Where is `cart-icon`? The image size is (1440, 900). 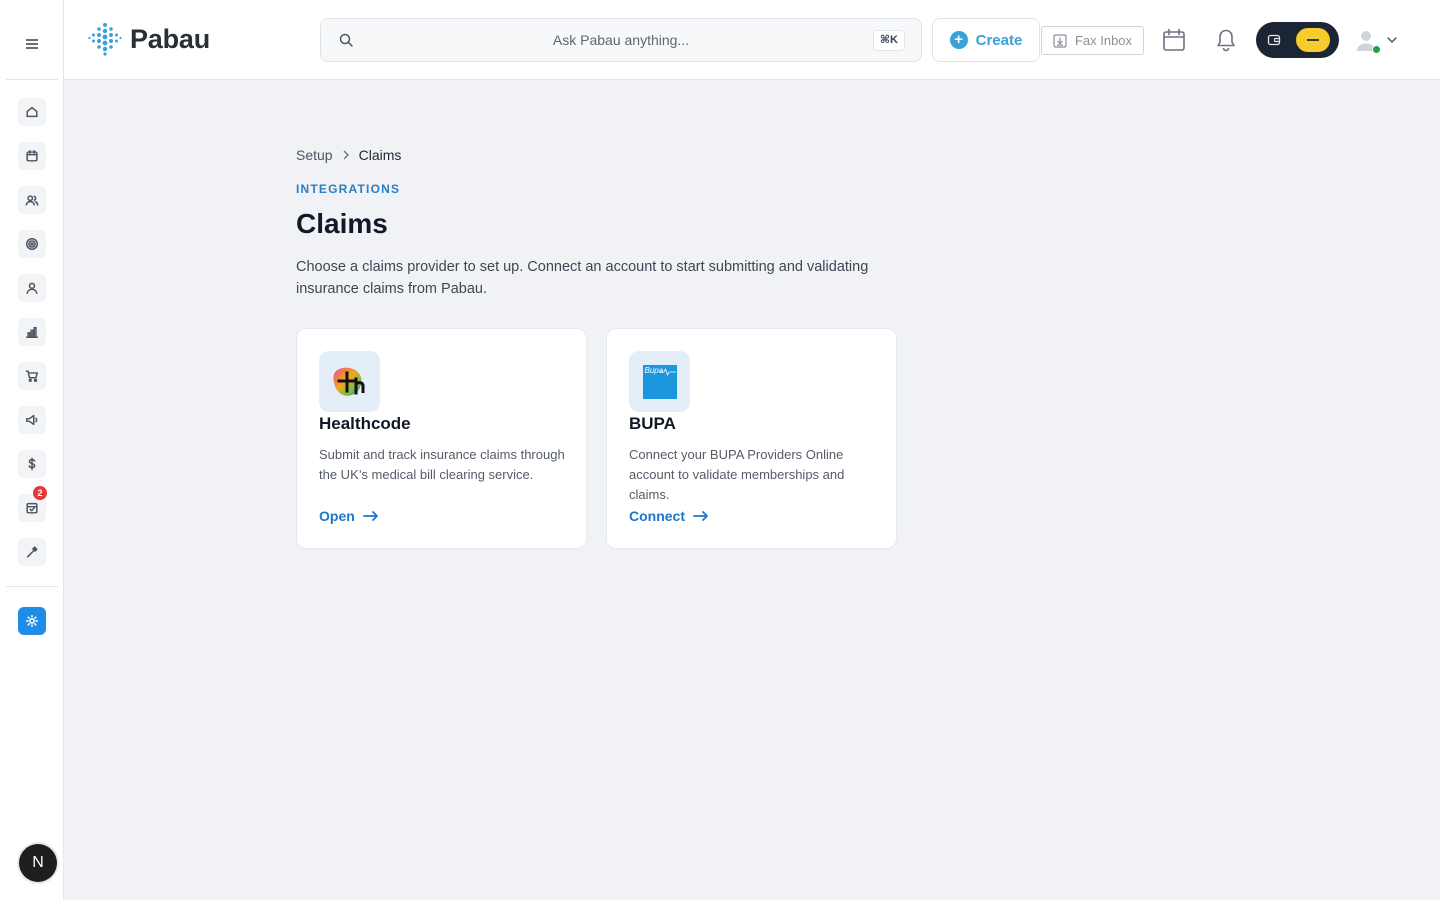 cart-icon is located at coordinates (31, 376).